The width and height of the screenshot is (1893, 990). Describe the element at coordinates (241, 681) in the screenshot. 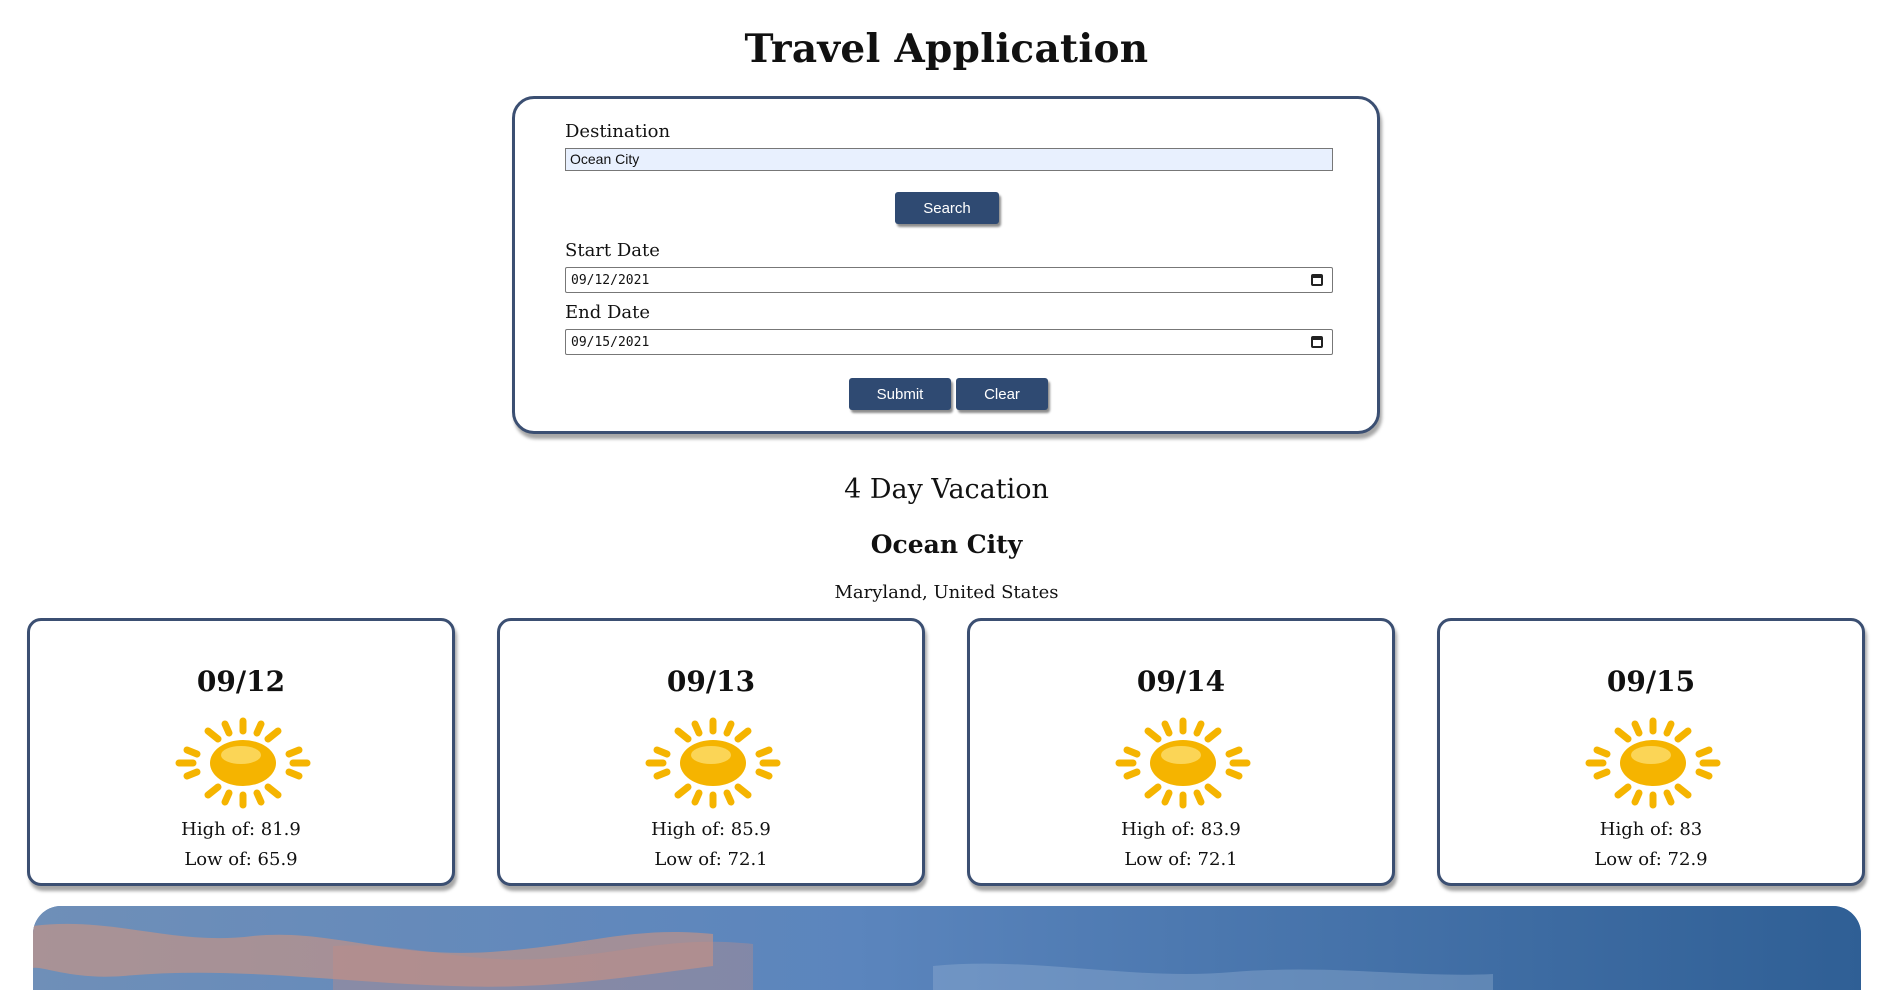

I see `forecast-date: 09/12` at that location.